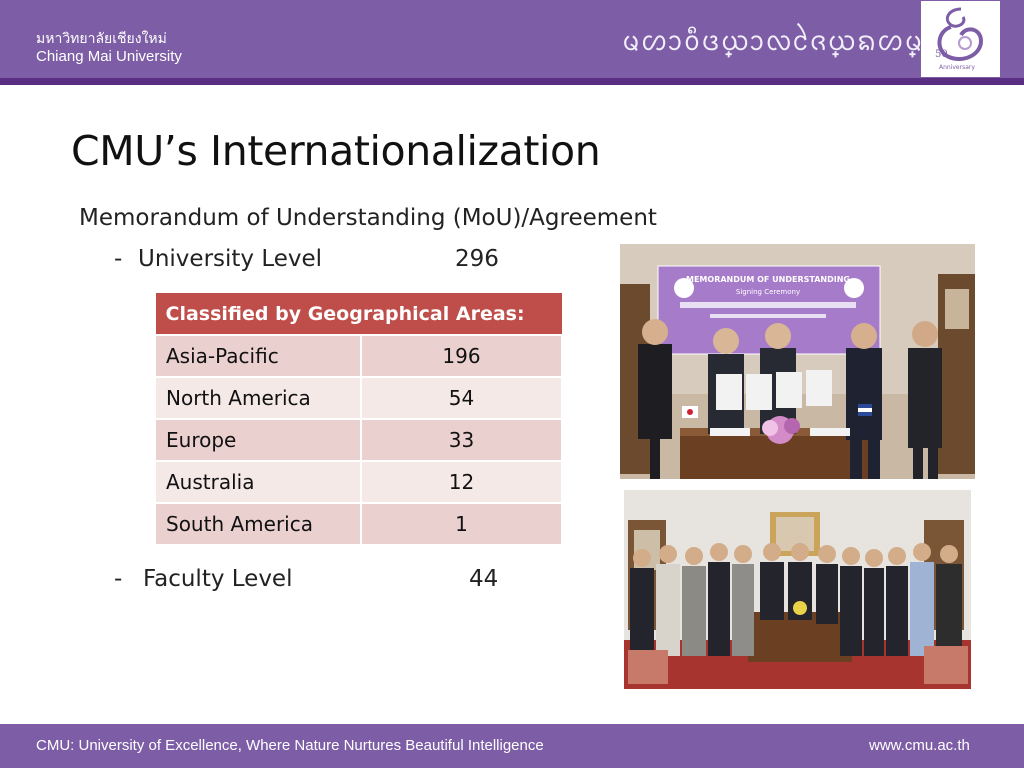 The height and width of the screenshot is (768, 1024). What do you see at coordinates (919, 745) in the screenshot?
I see `footer-url-link: www.cmu.ac.th` at bounding box center [919, 745].